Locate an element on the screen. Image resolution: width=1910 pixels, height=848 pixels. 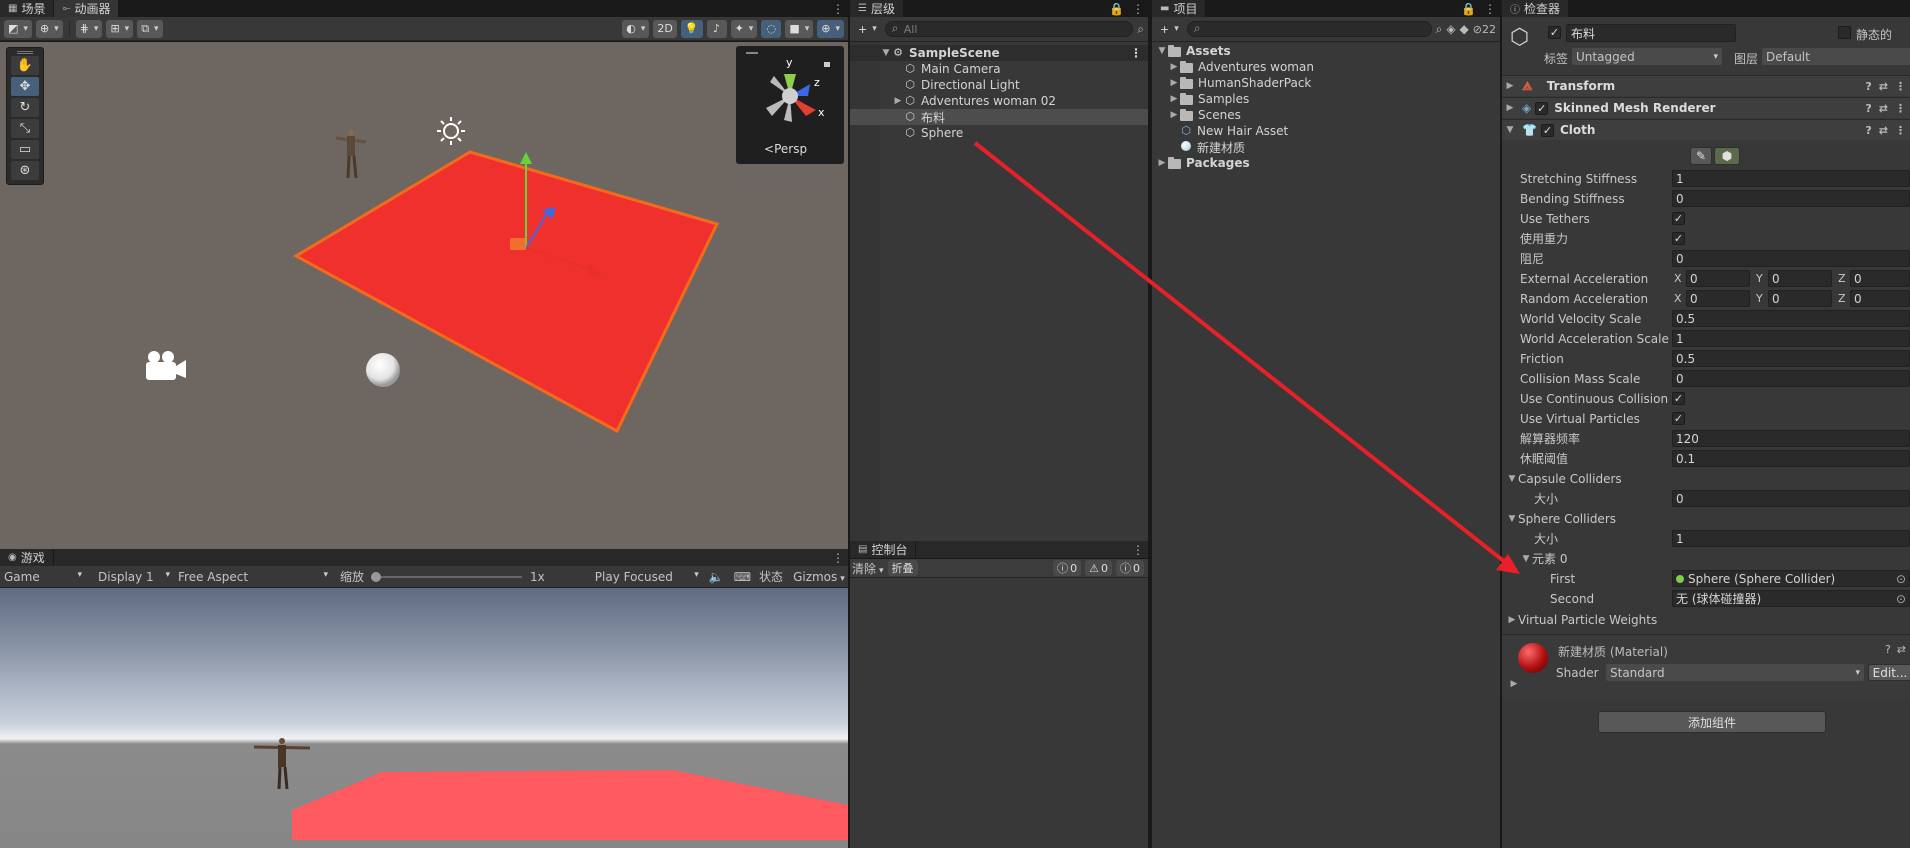
shading-button: ◐ is located at coordinates (636, 28).